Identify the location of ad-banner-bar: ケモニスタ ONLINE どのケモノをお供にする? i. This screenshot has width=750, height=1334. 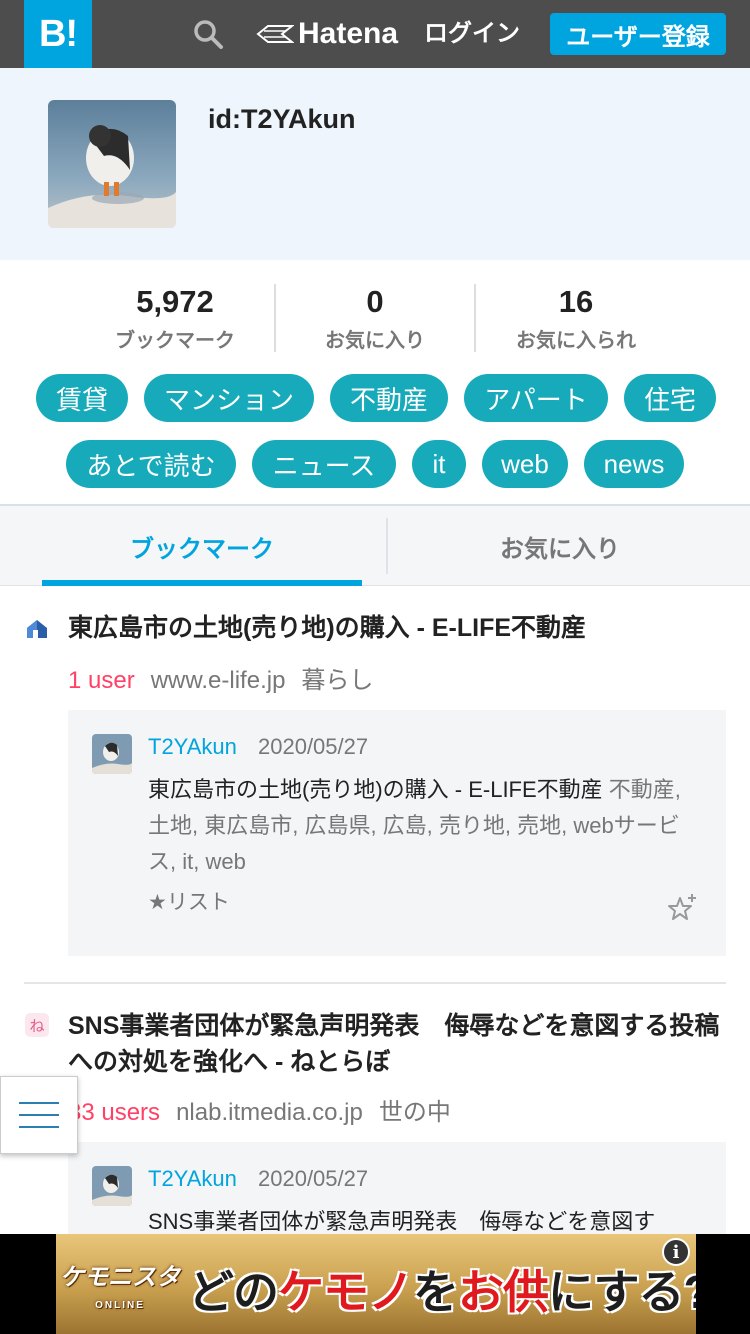
(375, 1284).